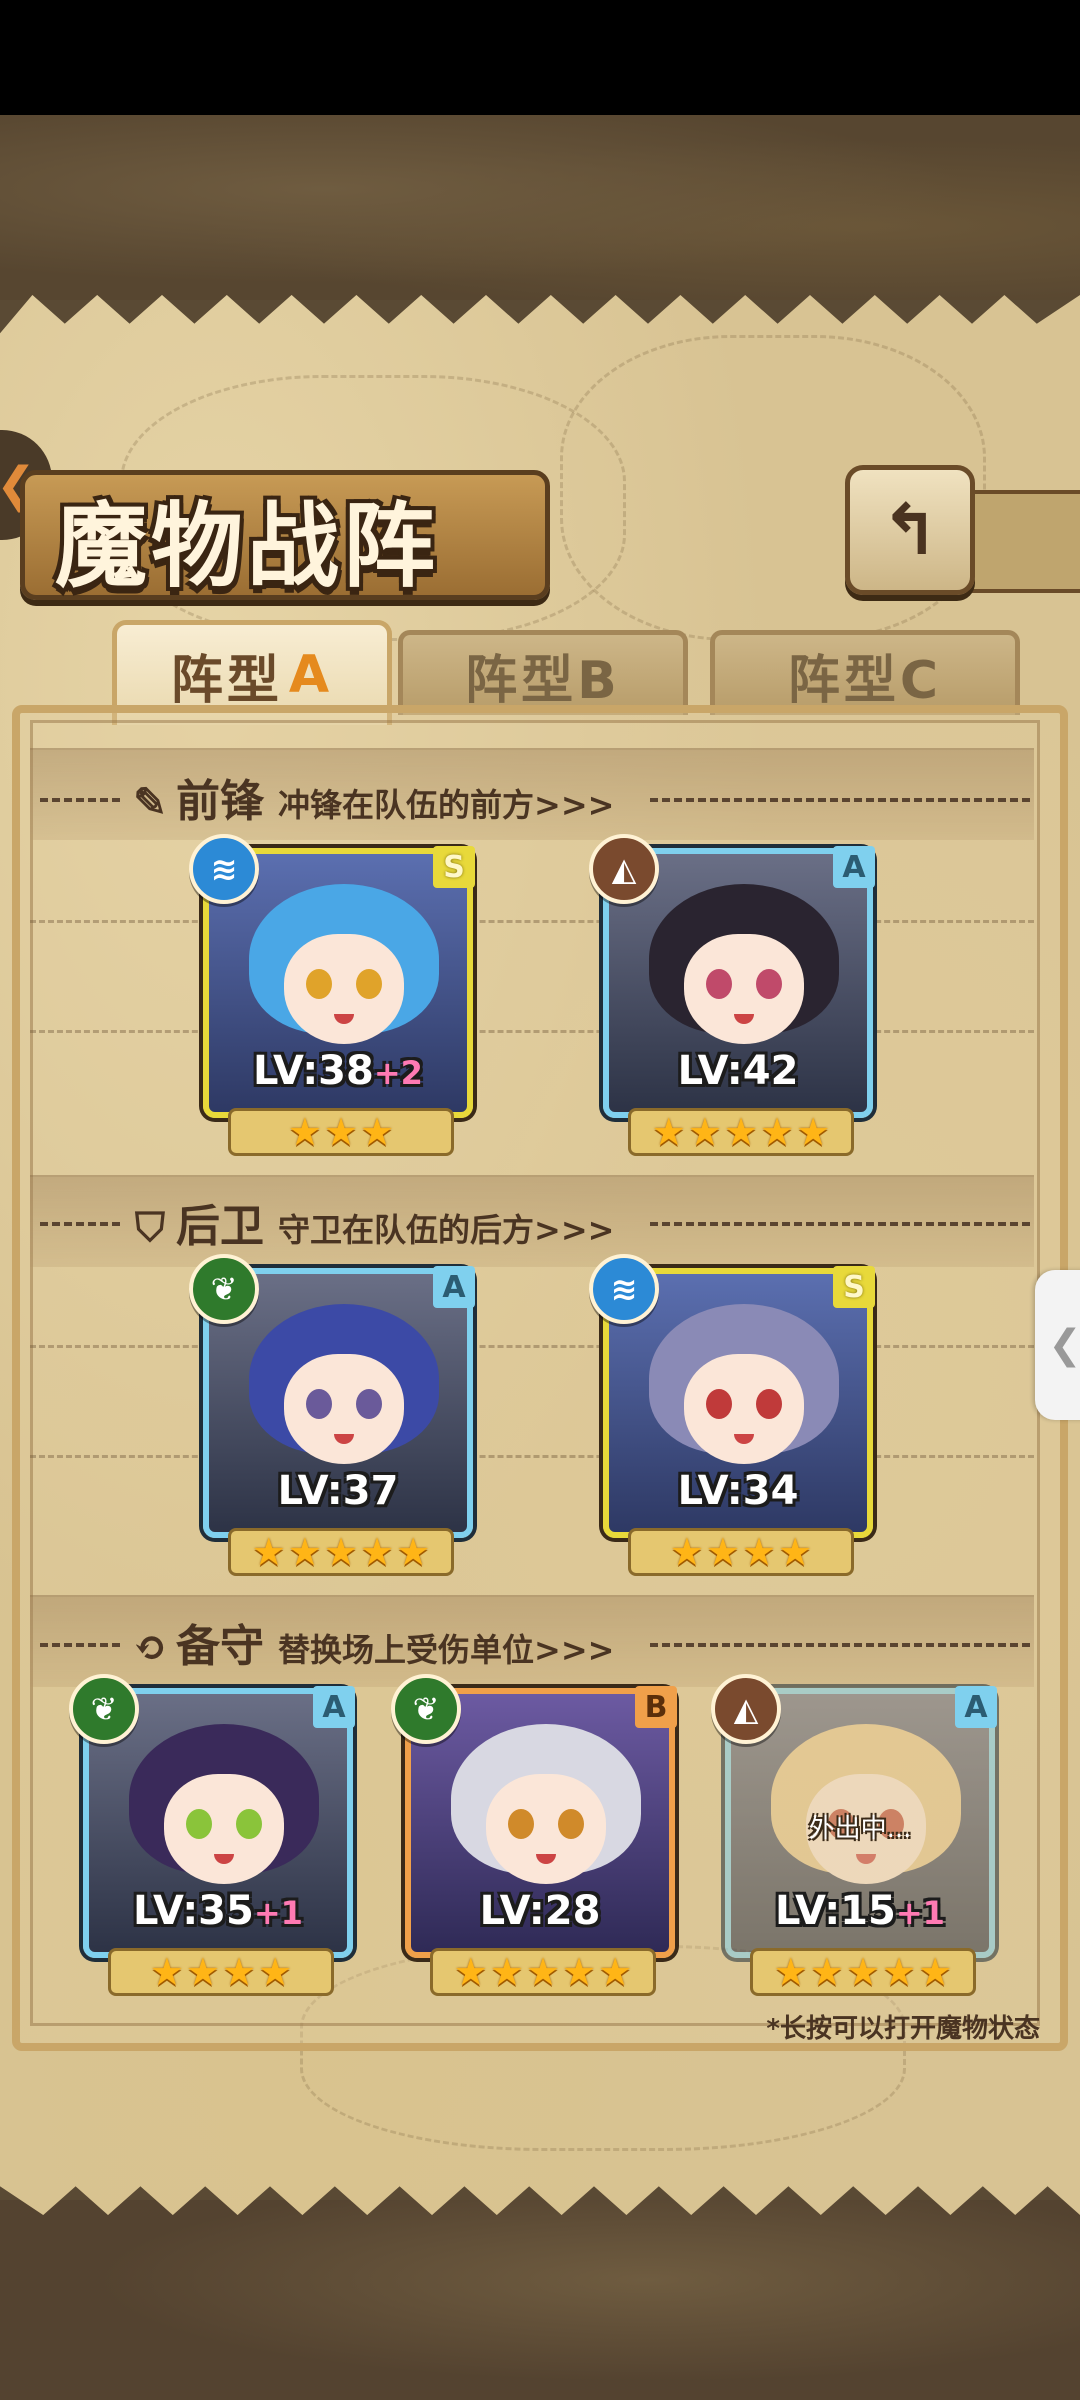  I want to click on level-text: LV:28, so click(540, 1911).